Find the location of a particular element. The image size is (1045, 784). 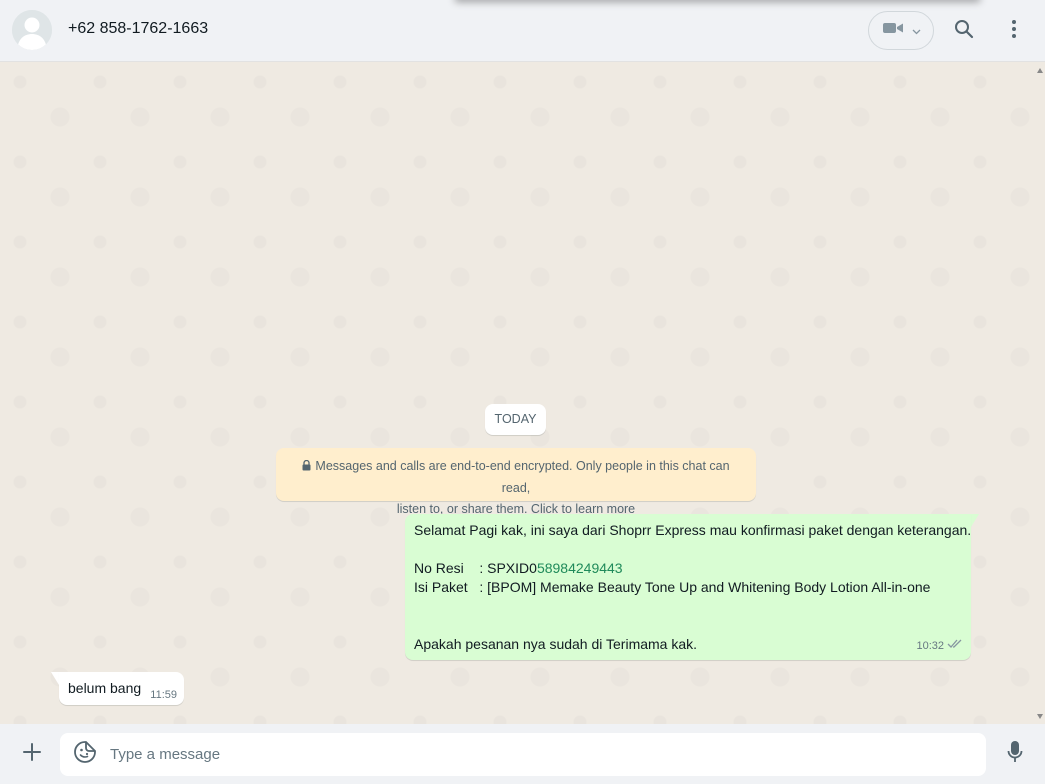

message-input-wrapper is located at coordinates (523, 754).